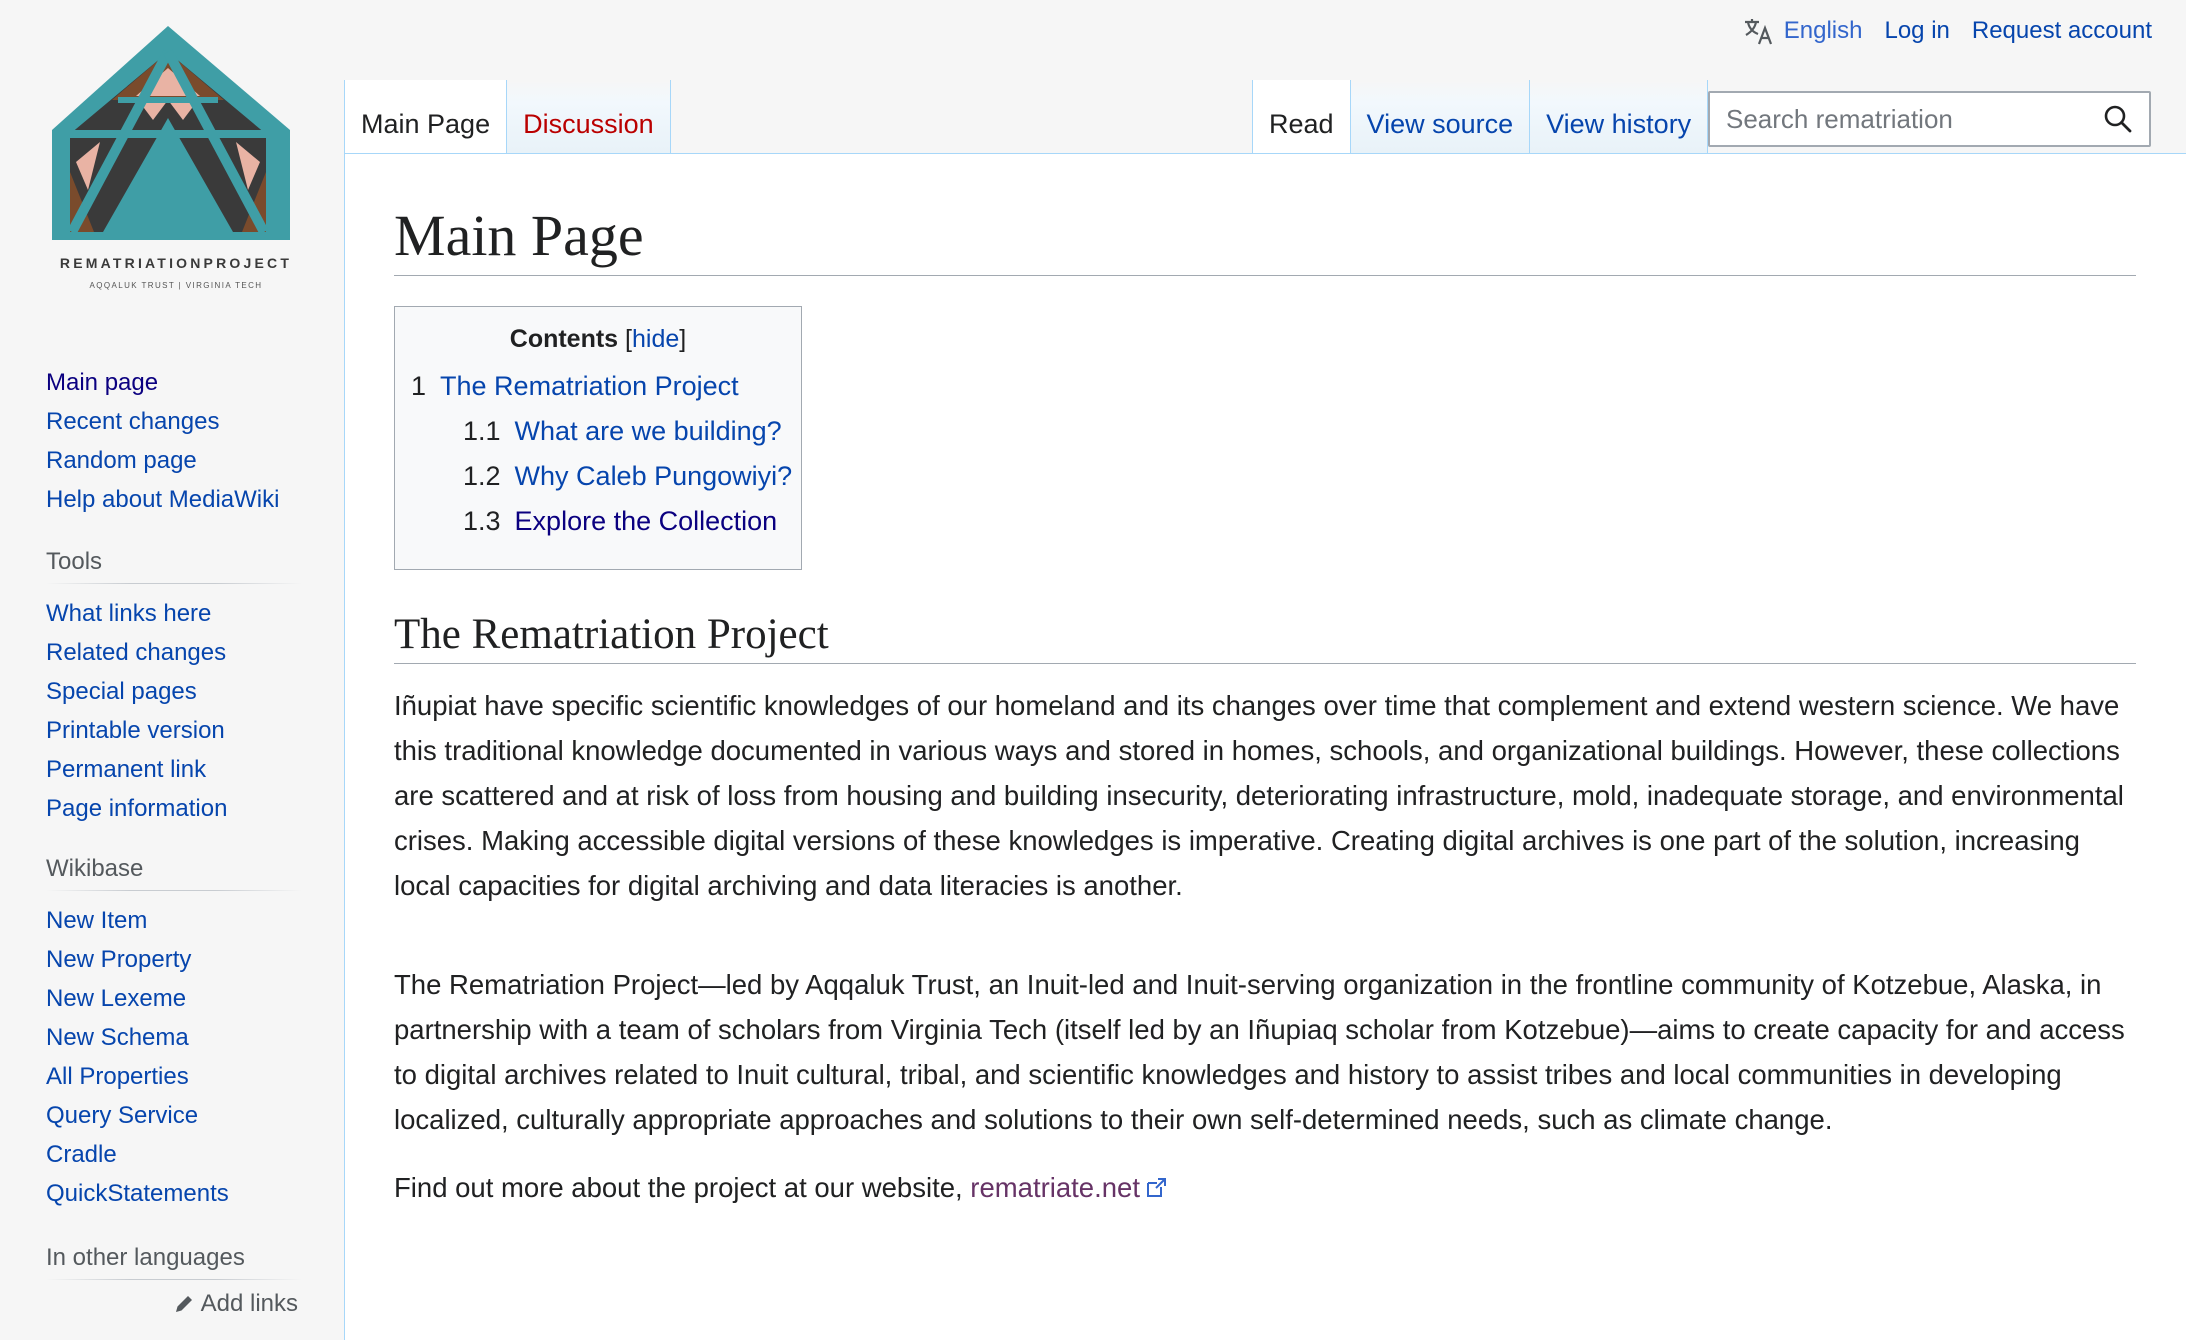 This screenshot has height=1340, width=2186. What do you see at coordinates (174, 1281) in the screenshot?
I see `sidebar-languages: In other languages Add links` at bounding box center [174, 1281].